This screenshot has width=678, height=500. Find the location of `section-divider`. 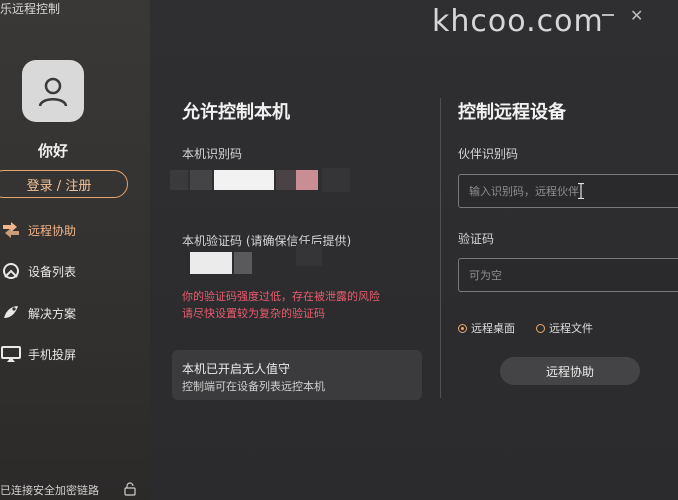

section-divider is located at coordinates (440, 248).